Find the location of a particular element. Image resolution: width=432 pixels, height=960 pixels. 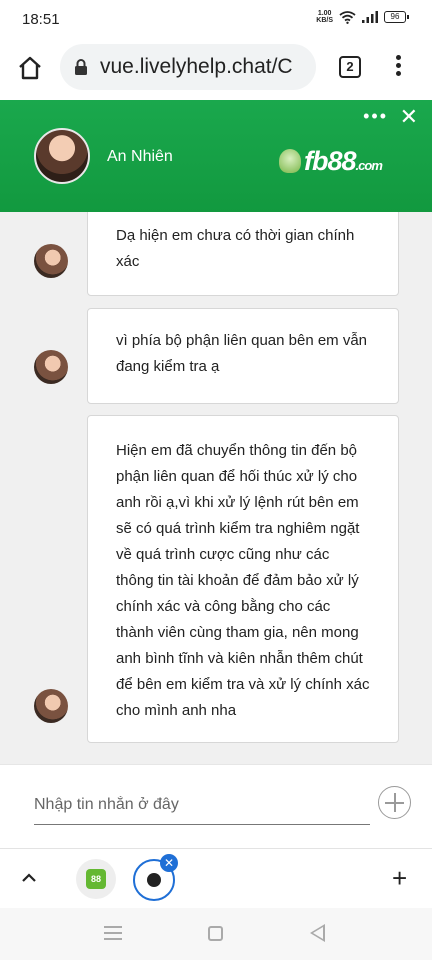

status-time: 18:51 is located at coordinates (41, 19).